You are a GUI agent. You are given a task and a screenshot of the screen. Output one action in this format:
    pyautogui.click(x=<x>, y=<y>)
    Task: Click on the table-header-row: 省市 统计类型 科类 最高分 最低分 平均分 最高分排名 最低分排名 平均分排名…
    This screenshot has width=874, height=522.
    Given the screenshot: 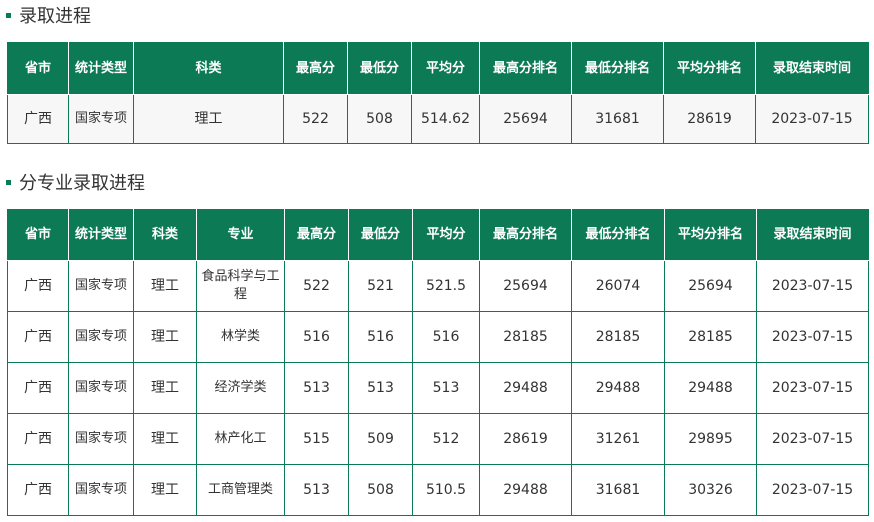 What is the action you would take?
    pyautogui.click(x=438, y=68)
    